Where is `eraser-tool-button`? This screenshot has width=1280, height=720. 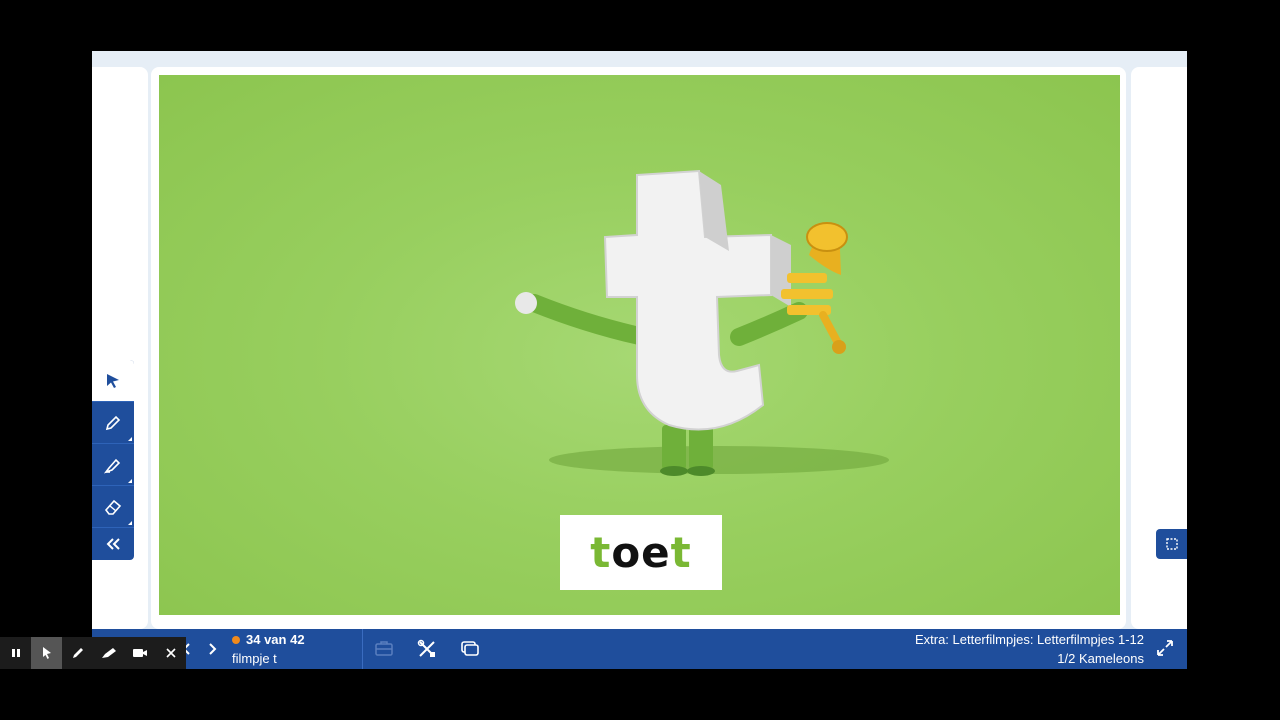 eraser-tool-button is located at coordinates (113, 507).